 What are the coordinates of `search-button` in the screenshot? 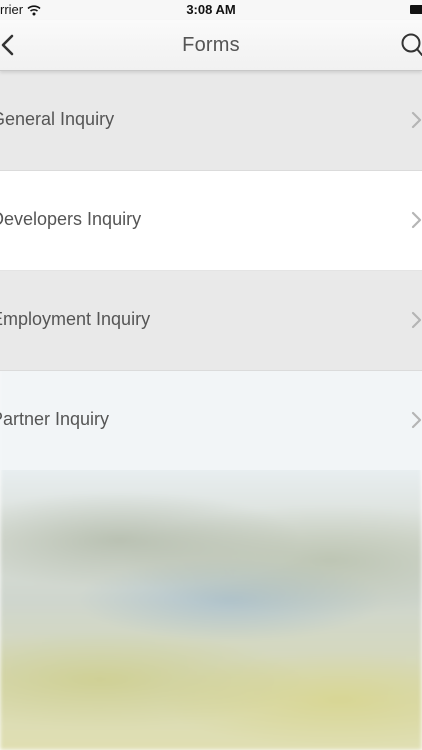 It's located at (410, 45).